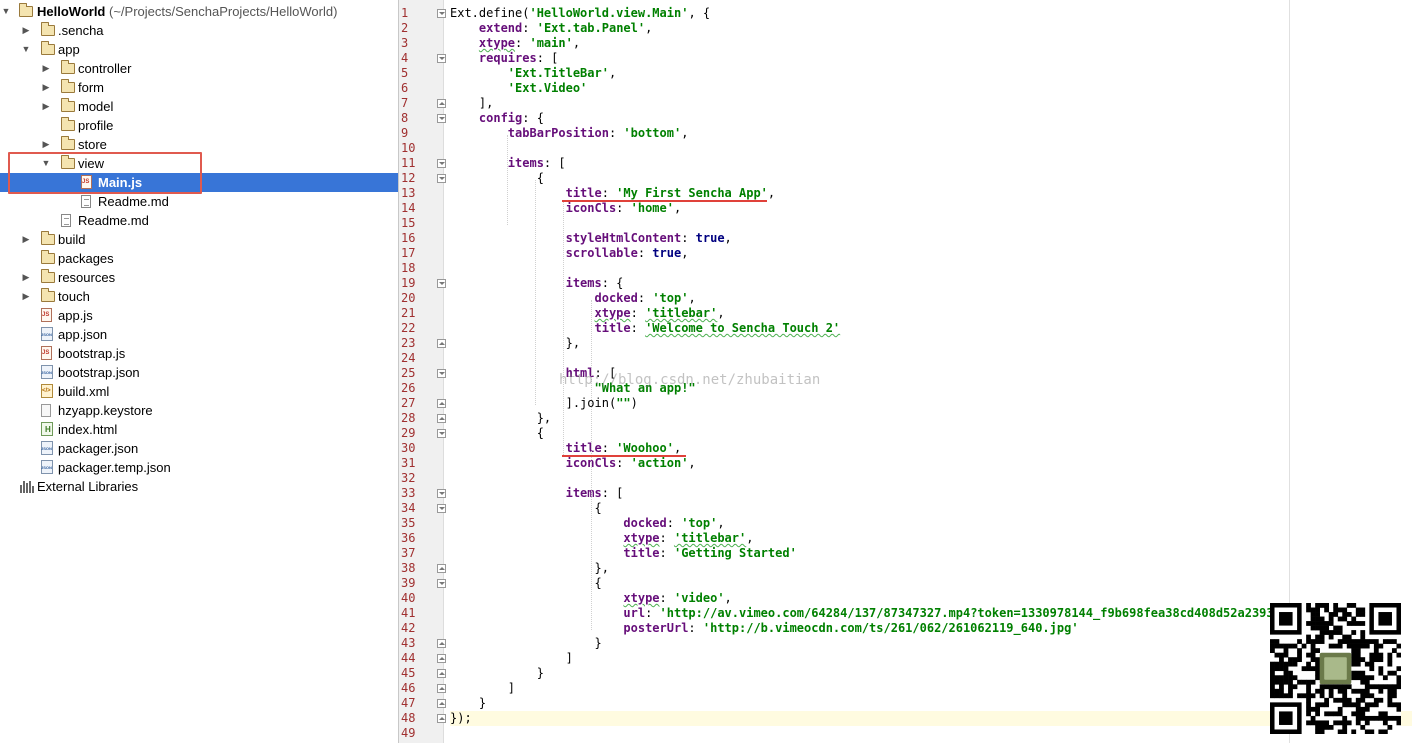 This screenshot has height=743, width=1412. Describe the element at coordinates (931, 58) in the screenshot. I see `code-line: requires: [` at that location.